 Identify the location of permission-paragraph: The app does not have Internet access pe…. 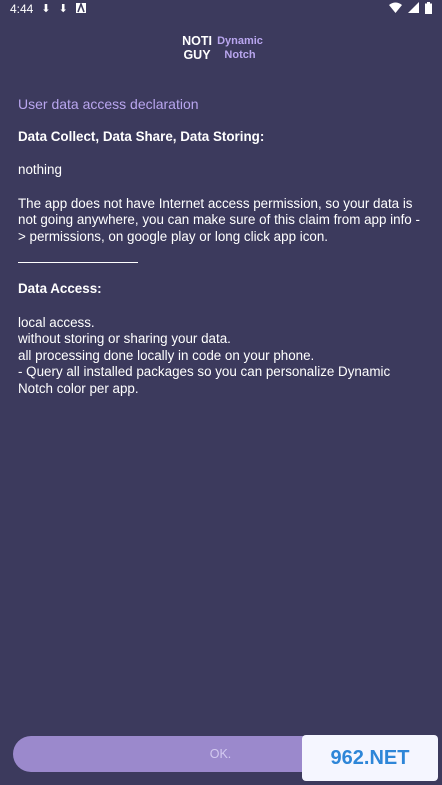
(219, 219).